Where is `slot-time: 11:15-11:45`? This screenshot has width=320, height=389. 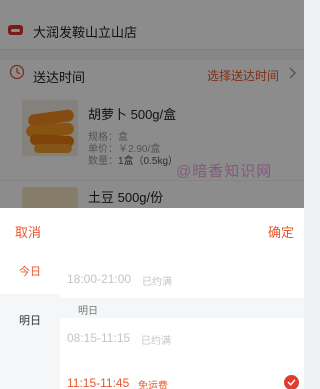
slot-time: 11:15-11:45 is located at coordinates (98, 382).